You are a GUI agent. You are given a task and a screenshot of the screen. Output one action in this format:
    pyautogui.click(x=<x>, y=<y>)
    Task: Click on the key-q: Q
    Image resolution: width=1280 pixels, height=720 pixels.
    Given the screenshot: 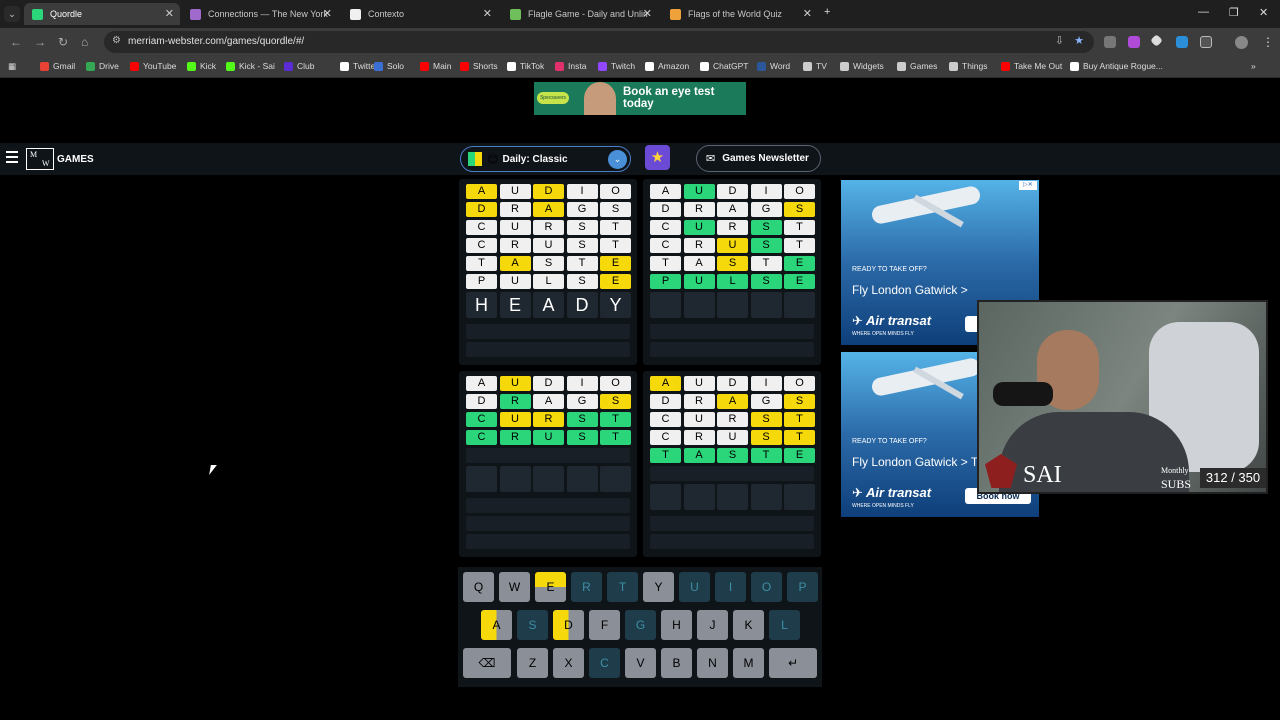 What is the action you would take?
    pyautogui.click(x=478, y=587)
    